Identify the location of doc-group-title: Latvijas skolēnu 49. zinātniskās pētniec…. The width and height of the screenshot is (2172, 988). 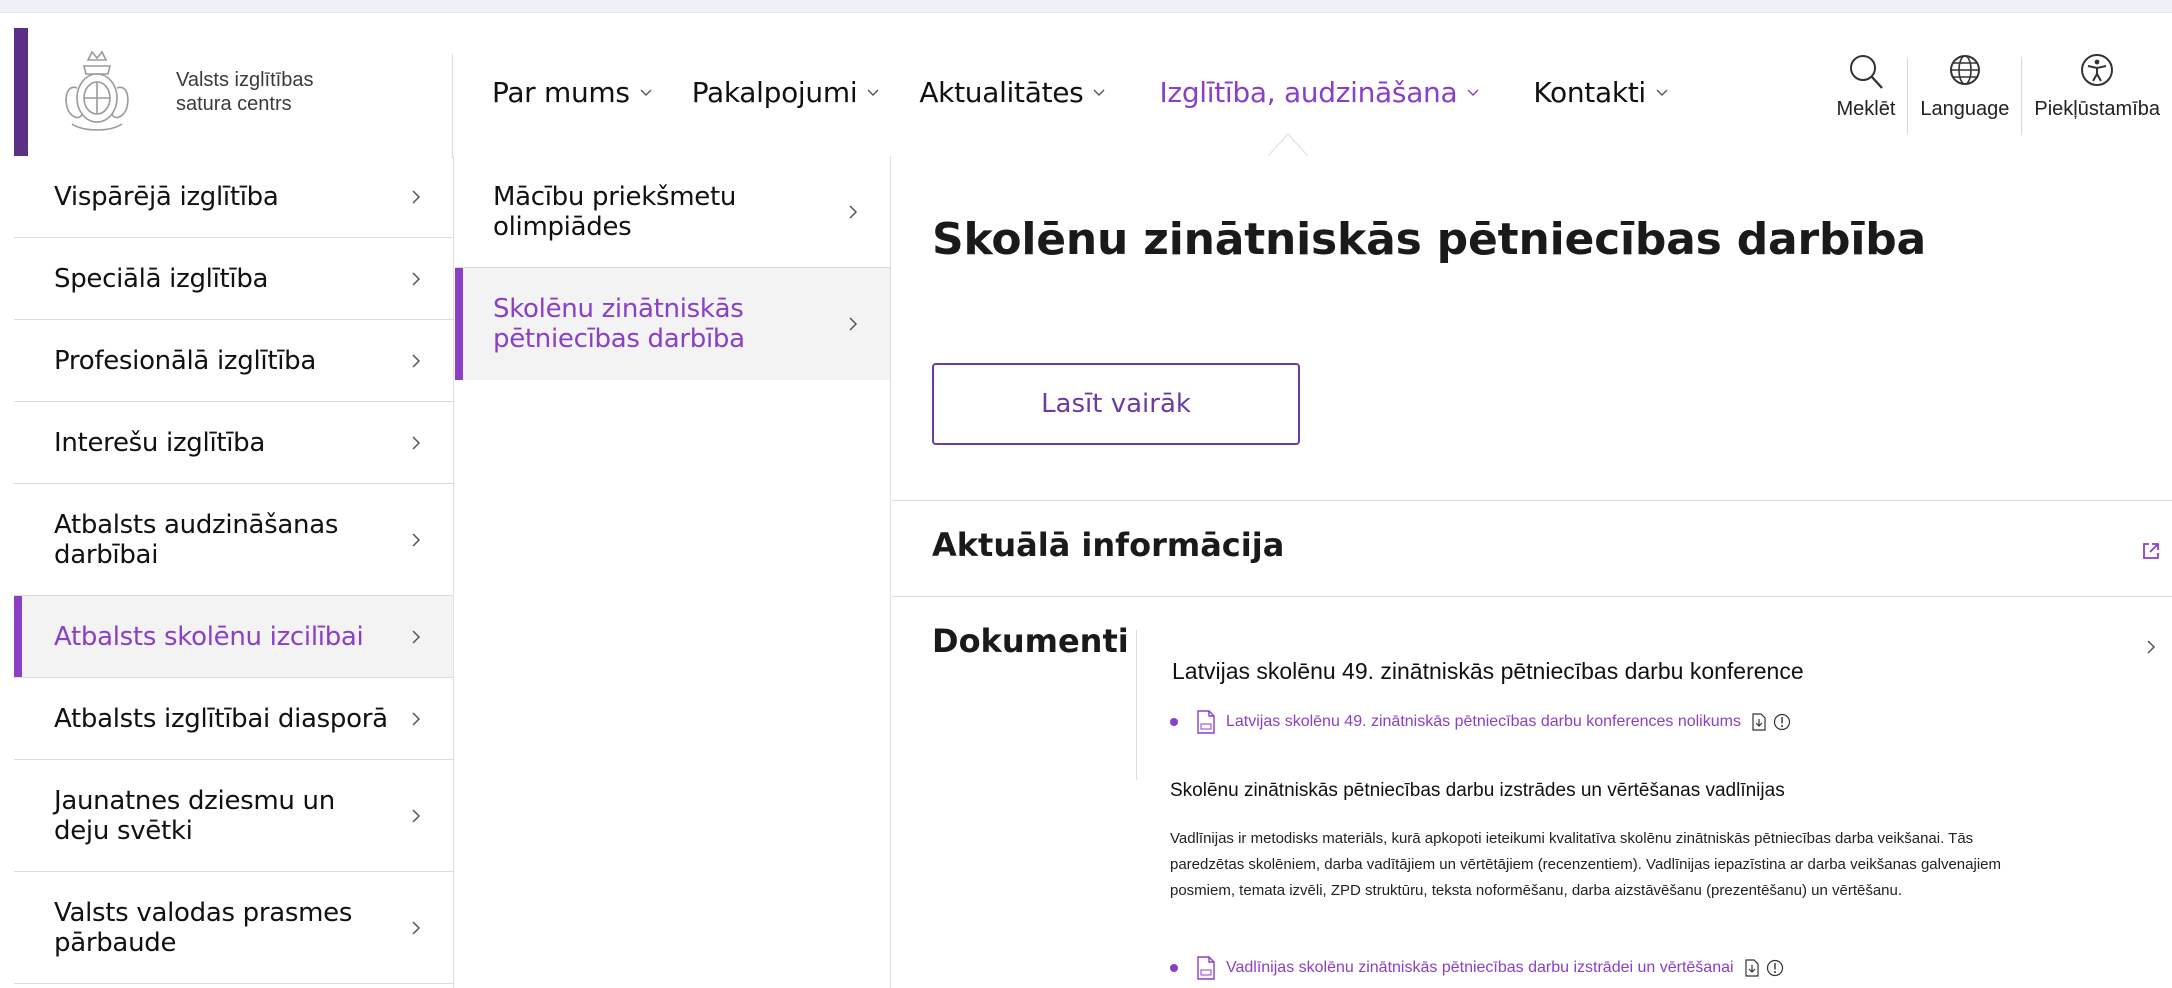
(1488, 671).